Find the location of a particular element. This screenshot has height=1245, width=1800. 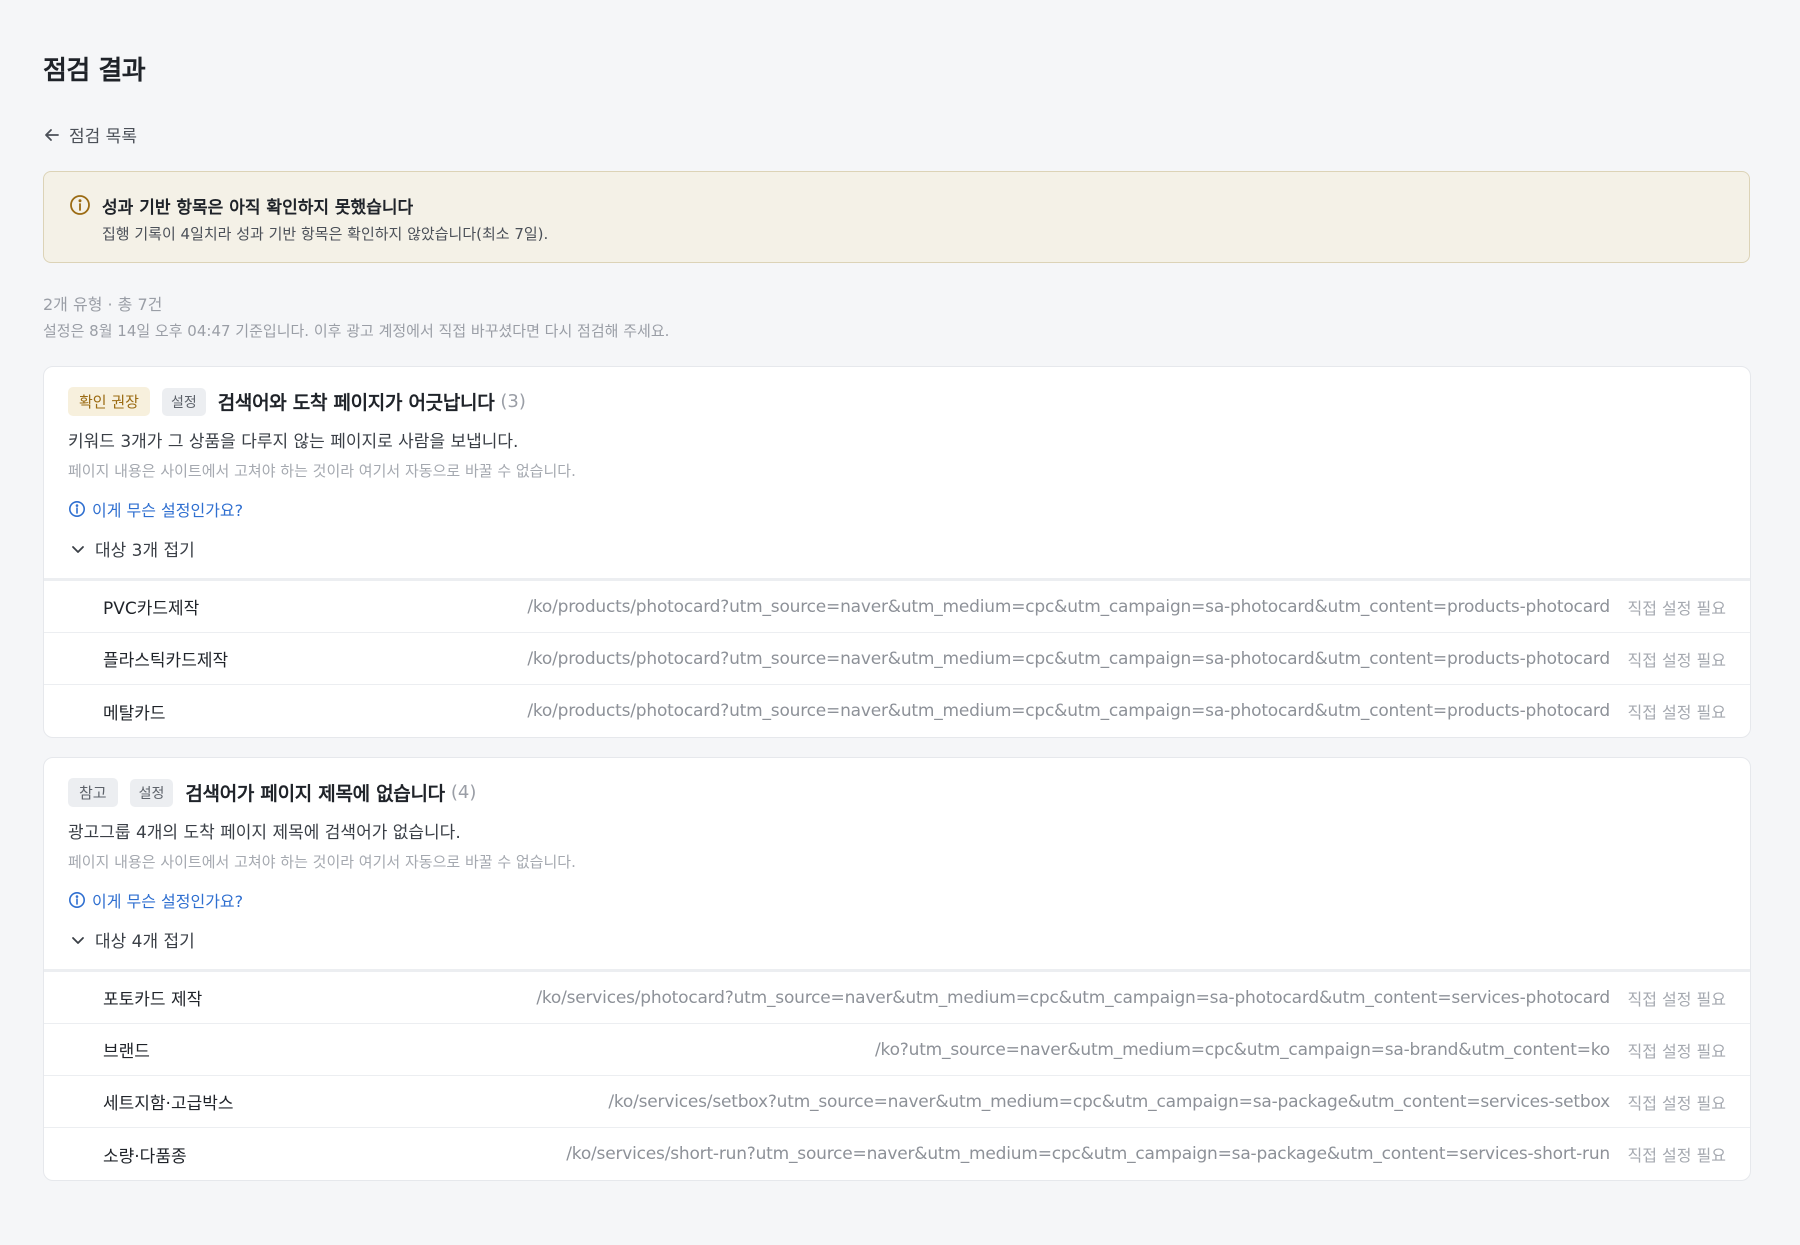

keyword-cell: 브랜드 is located at coordinates (126, 1052).